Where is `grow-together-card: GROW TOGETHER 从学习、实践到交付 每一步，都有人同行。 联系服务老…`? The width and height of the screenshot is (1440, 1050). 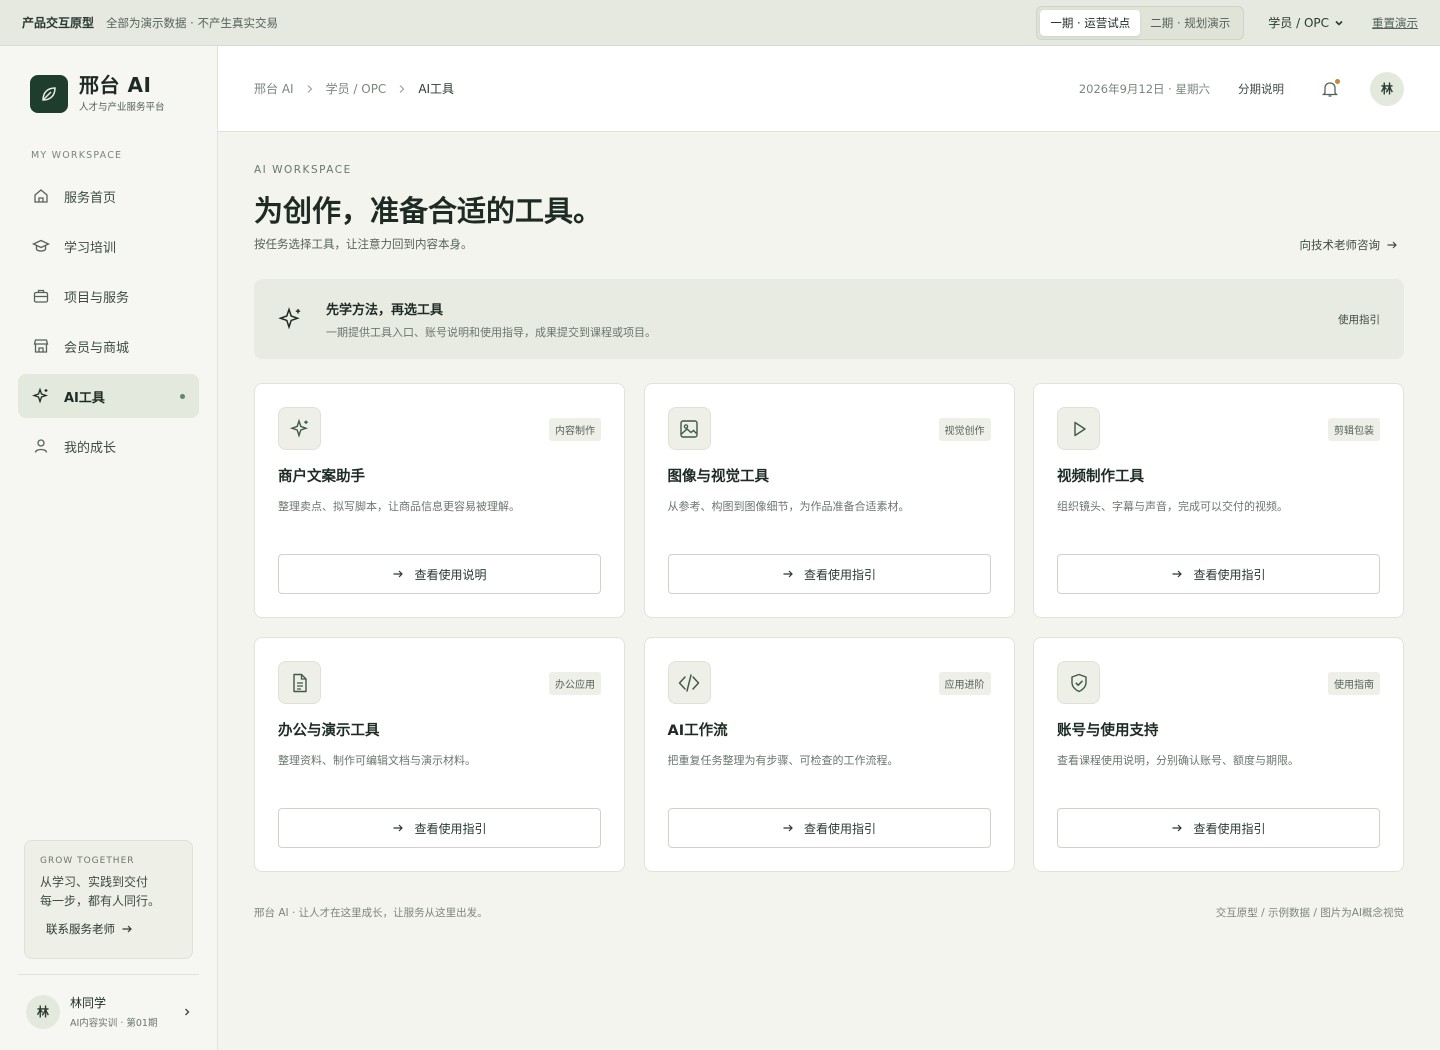
grow-together-card: GROW TOGETHER 从学习、实践到交付 每一步，都有人同行。 联系服务老… is located at coordinates (108, 899).